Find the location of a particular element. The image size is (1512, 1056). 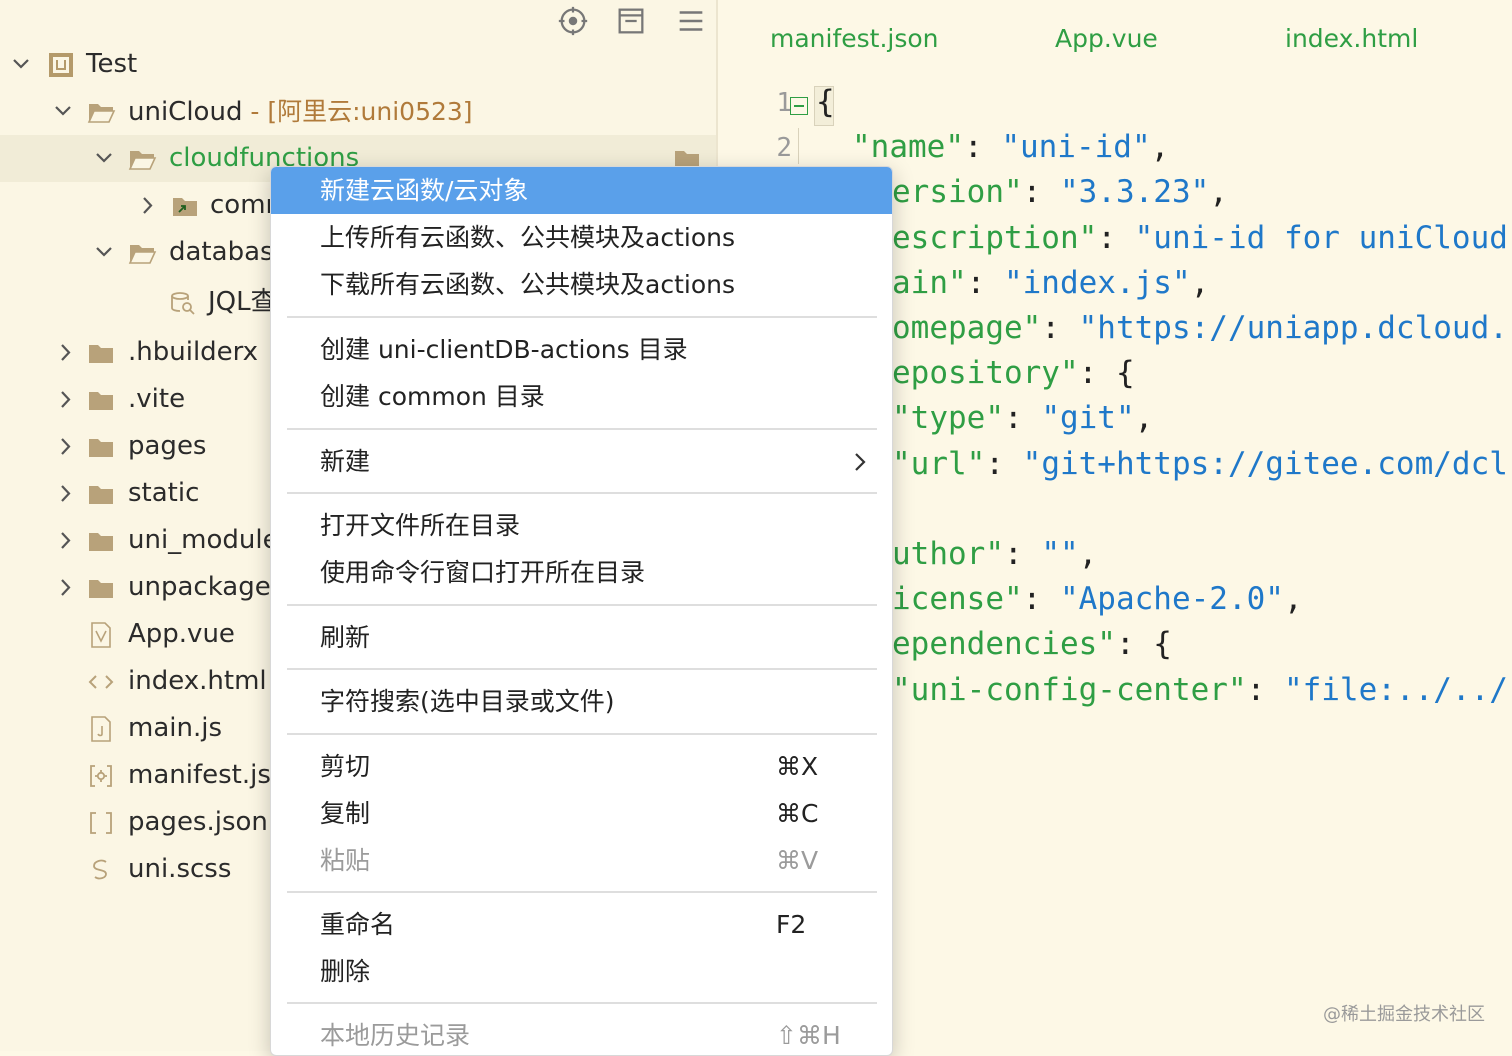

line-number: 2 is located at coordinates (784, 148).